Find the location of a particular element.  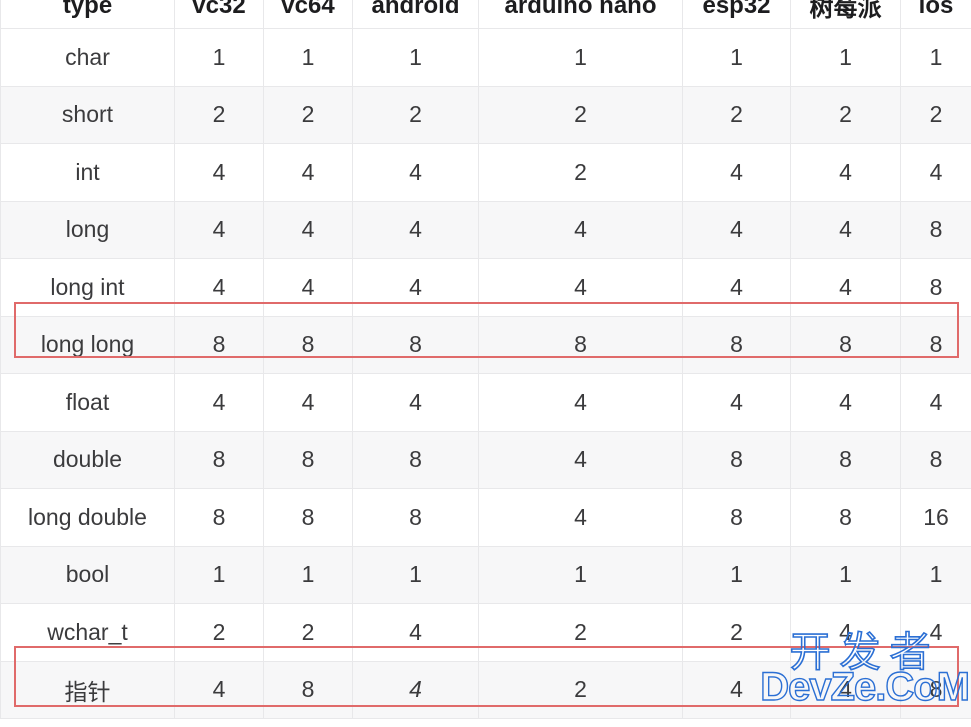

column-header-esp32: esp32 is located at coordinates (736, 14).